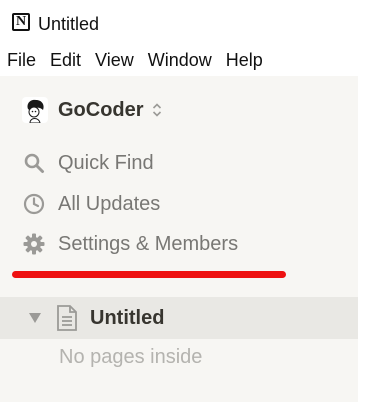 The height and width of the screenshot is (402, 366). I want to click on page-title: Untitled, so click(127, 317).